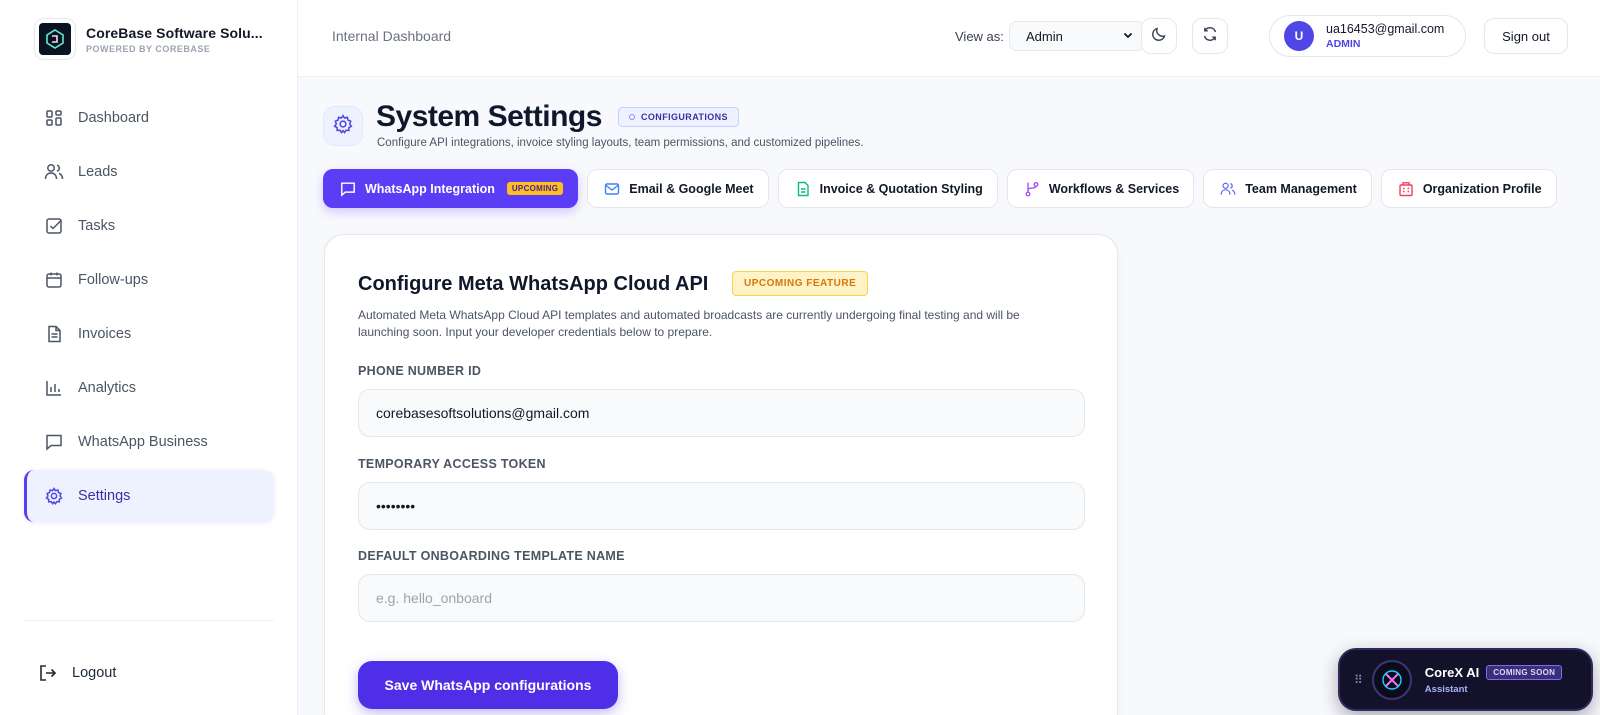  Describe the element at coordinates (149, 620) in the screenshot. I see `sidebar-divider` at that location.